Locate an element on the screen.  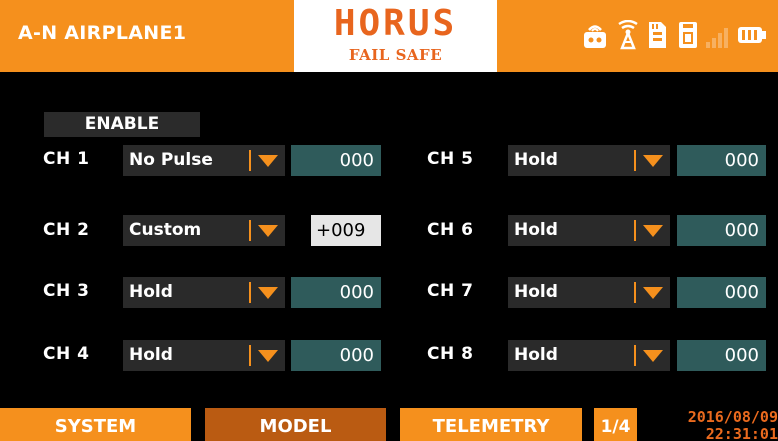
page-title: FAIL SAFE is located at coordinates (395, 55).